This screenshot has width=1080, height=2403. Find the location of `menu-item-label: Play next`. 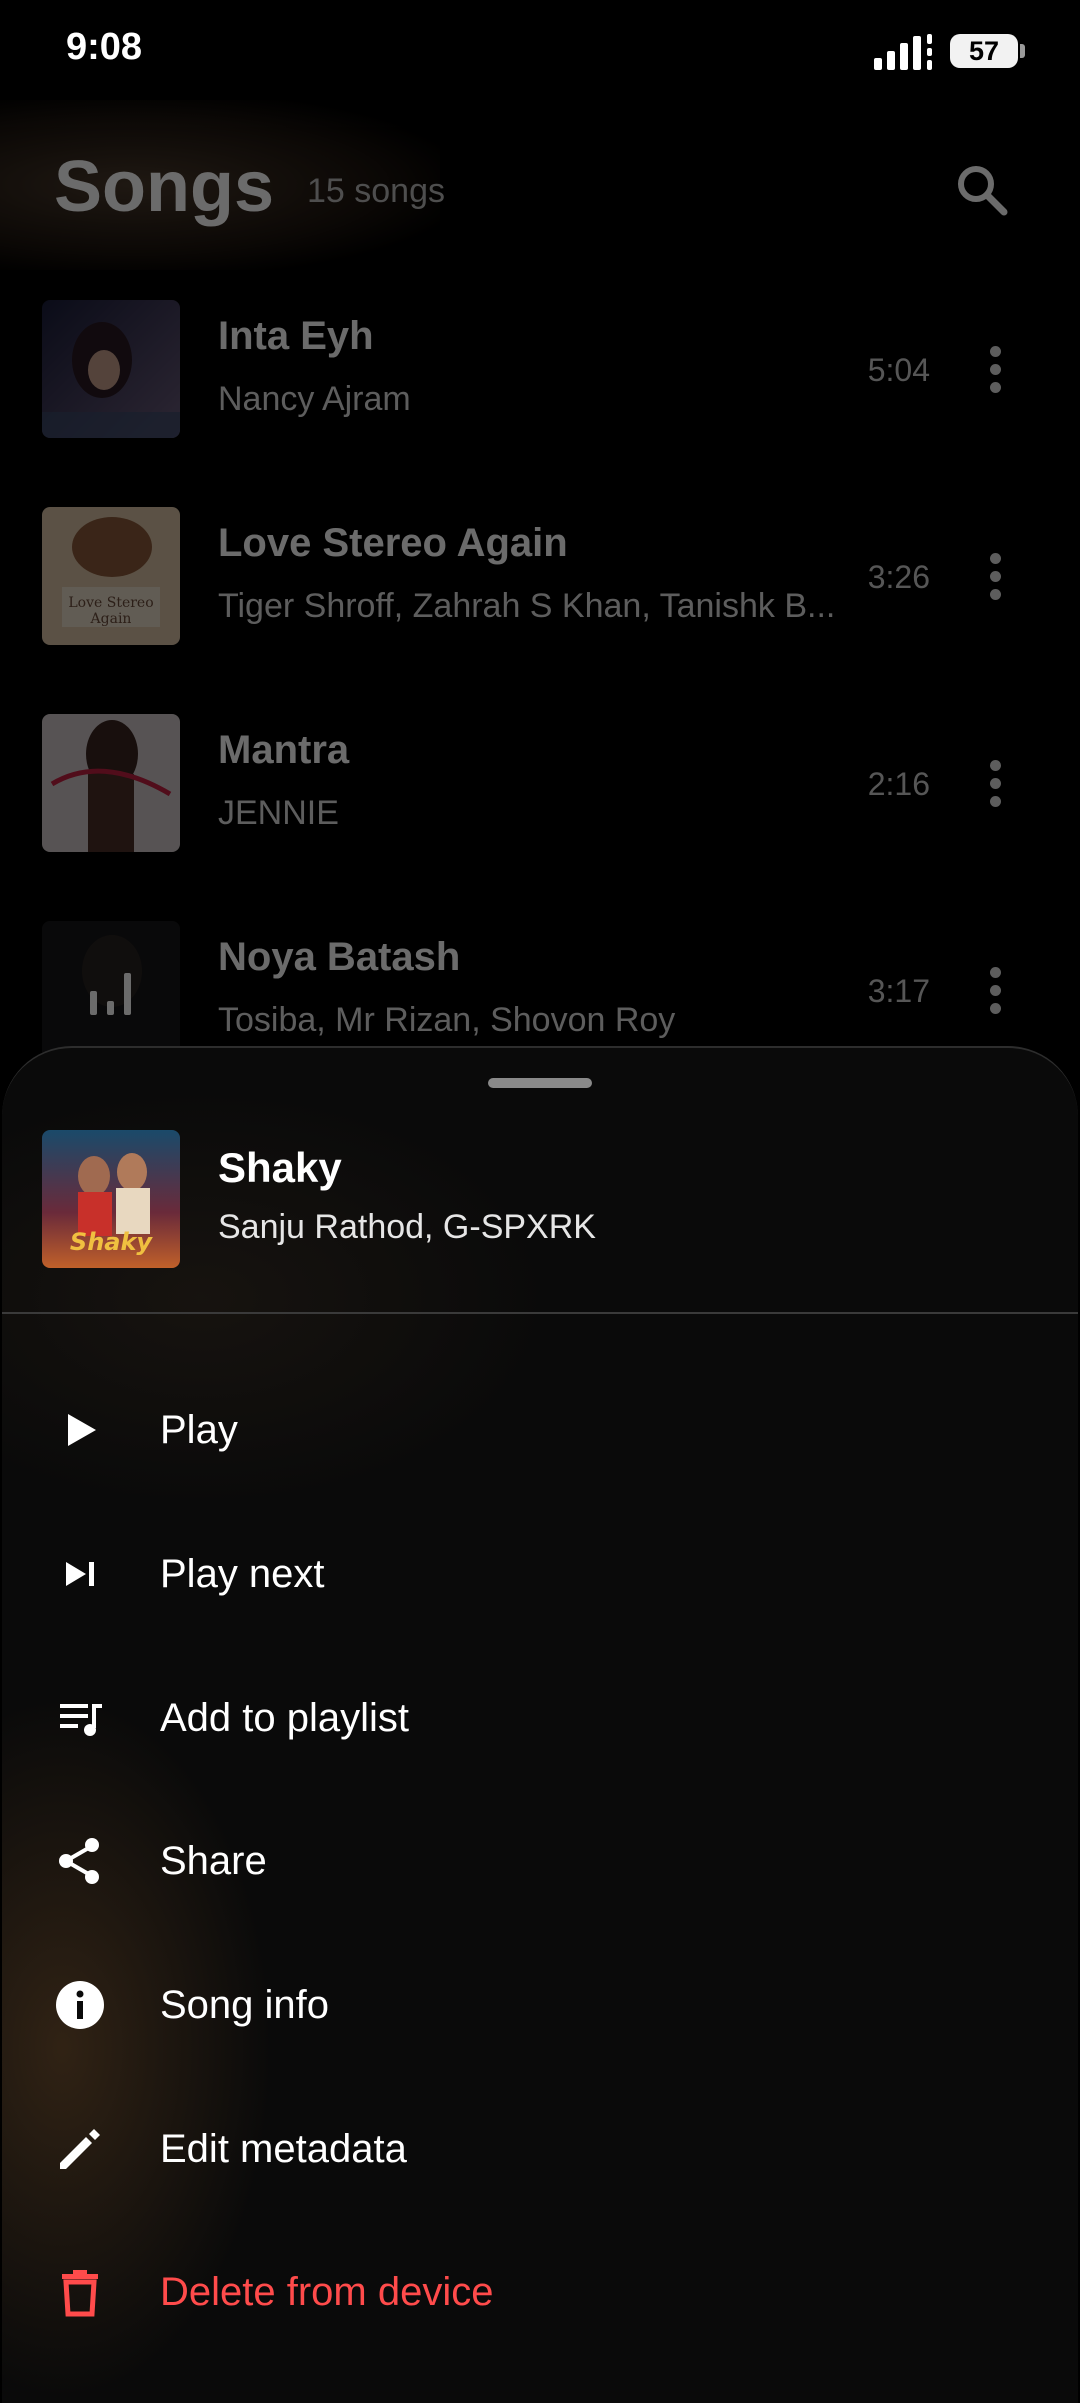

menu-item-label: Play next is located at coordinates (242, 1574).